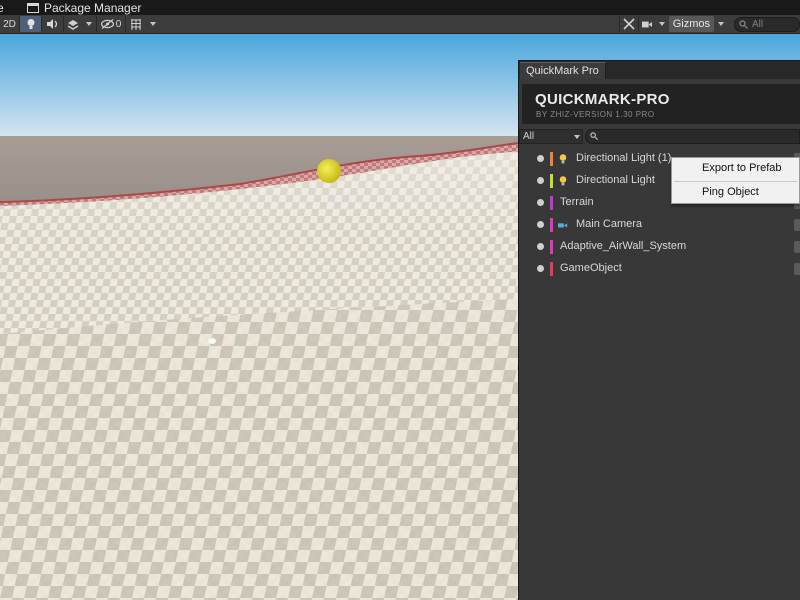 Image resolution: width=800 pixels, height=600 pixels. I want to click on audio-toggle-button, so click(53, 24).